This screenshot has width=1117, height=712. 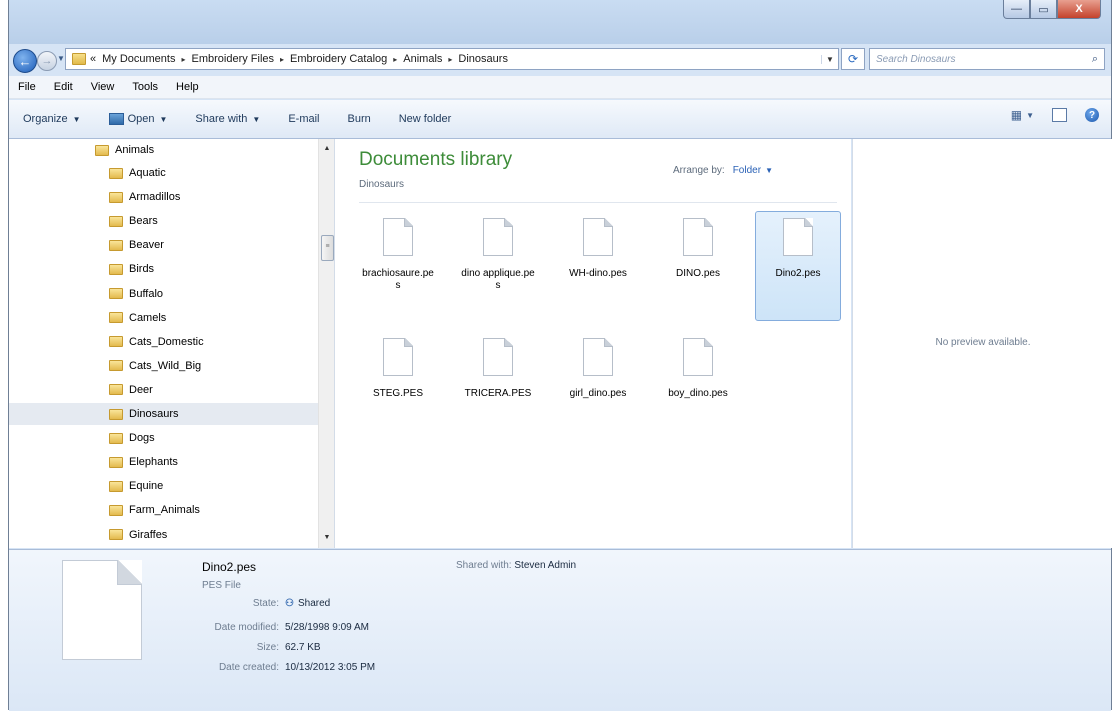 I want to click on tree-item: Birds, so click(x=131, y=269).